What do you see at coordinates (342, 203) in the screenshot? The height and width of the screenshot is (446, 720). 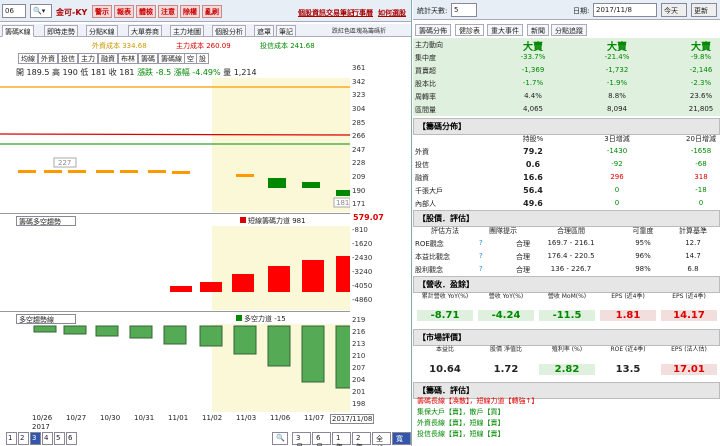 I see `label-181: 181` at bounding box center [342, 203].